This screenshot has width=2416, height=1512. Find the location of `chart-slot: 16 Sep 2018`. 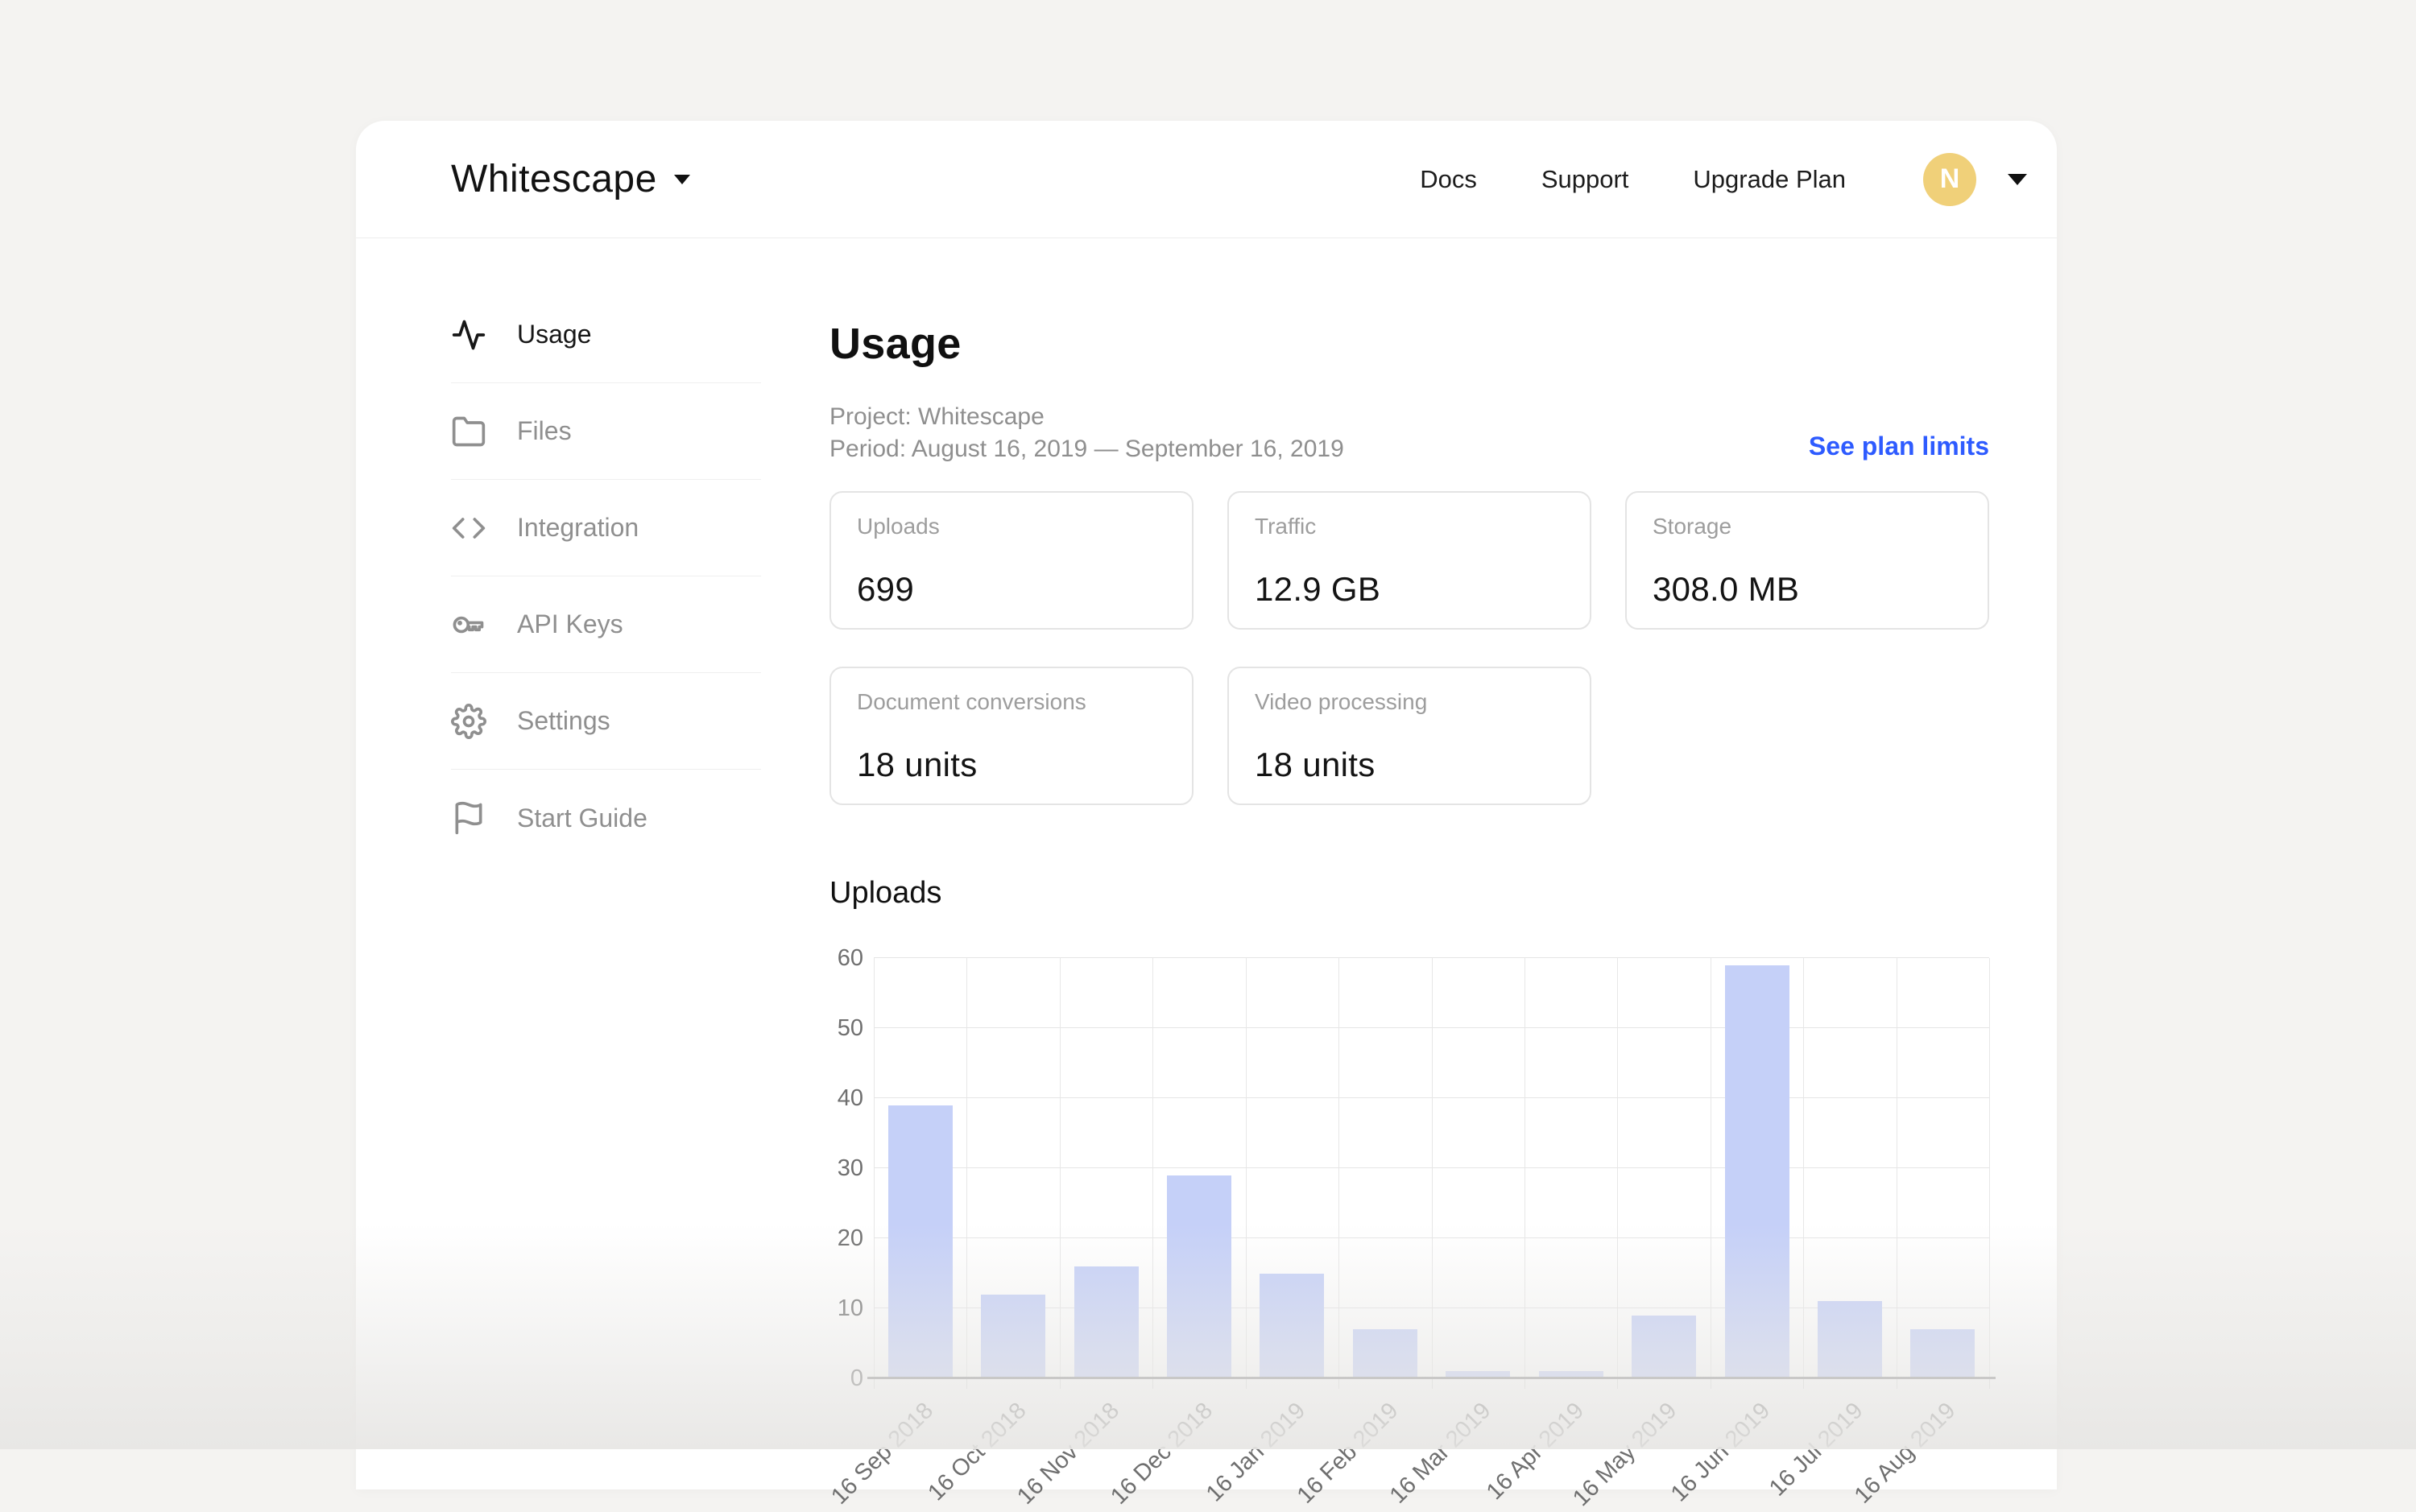

chart-slot: 16 Sep 2018 is located at coordinates (896, 1234).